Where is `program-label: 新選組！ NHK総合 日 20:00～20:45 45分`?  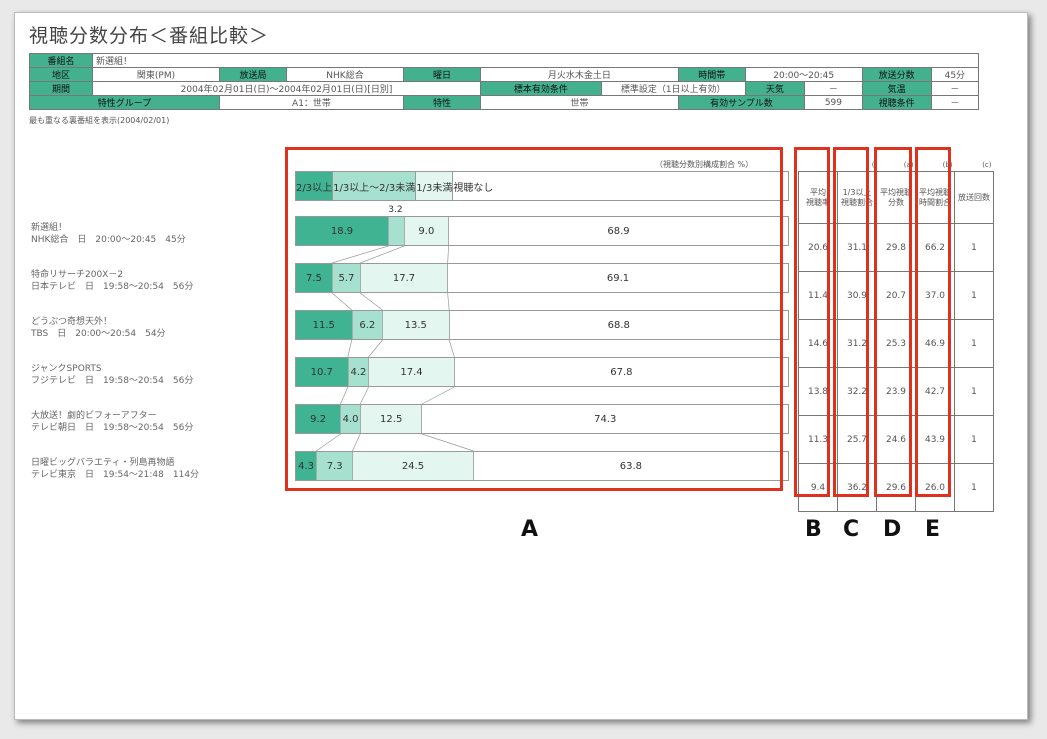 program-label: 新選組！ NHK総合 日 20:00～20:45 45分 is located at coordinates (161, 234).